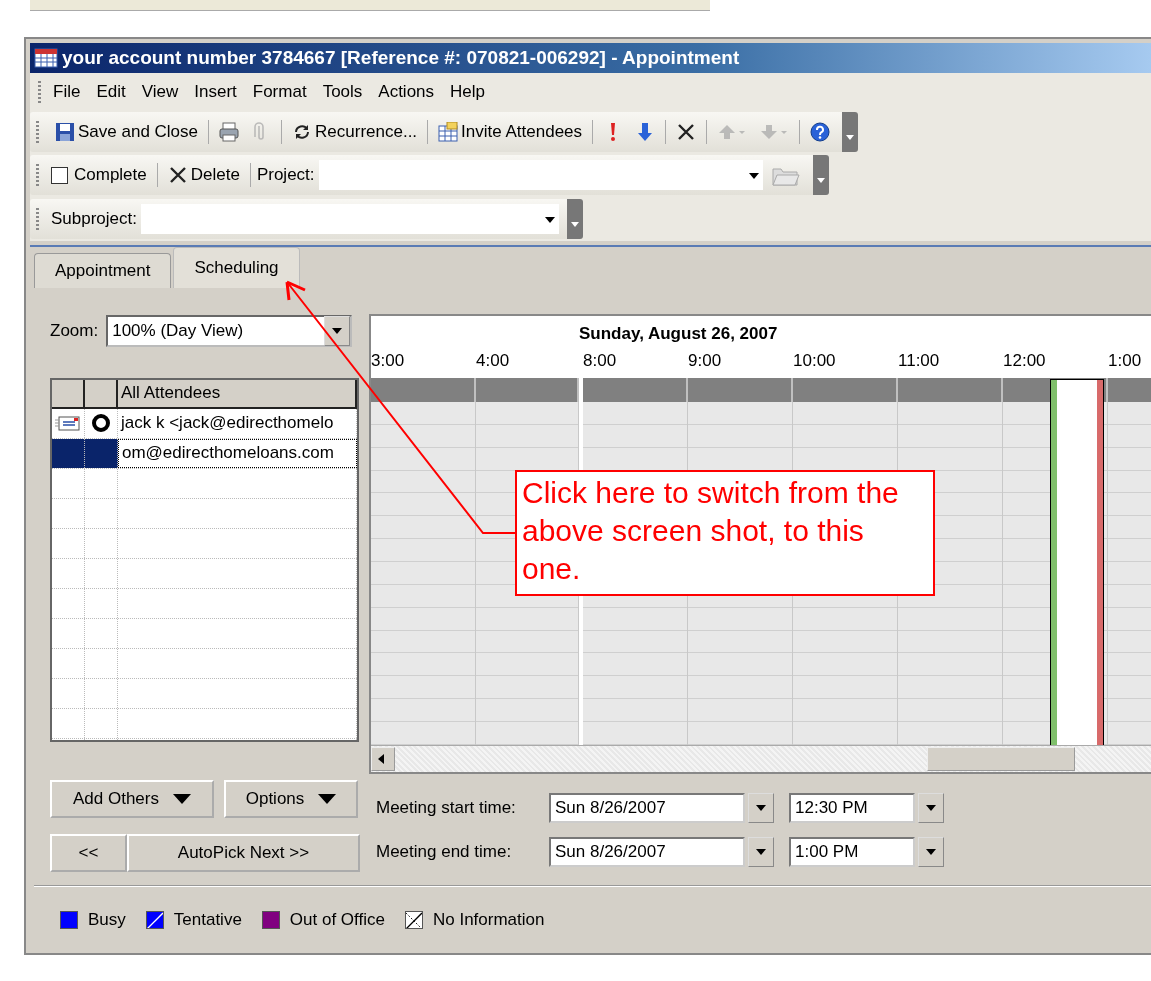 The width and height of the screenshot is (1151, 981). What do you see at coordinates (236, 267) in the screenshot?
I see `tab: Scheduling` at bounding box center [236, 267].